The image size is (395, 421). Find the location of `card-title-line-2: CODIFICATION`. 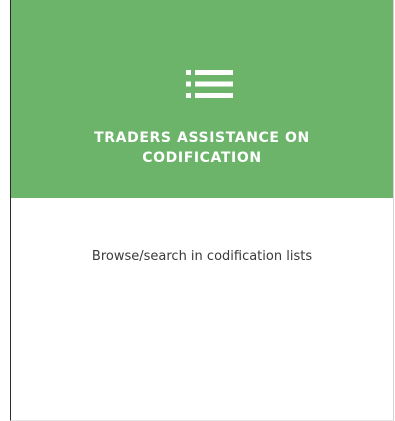

card-title-line-2: CODIFICATION is located at coordinates (202, 158).